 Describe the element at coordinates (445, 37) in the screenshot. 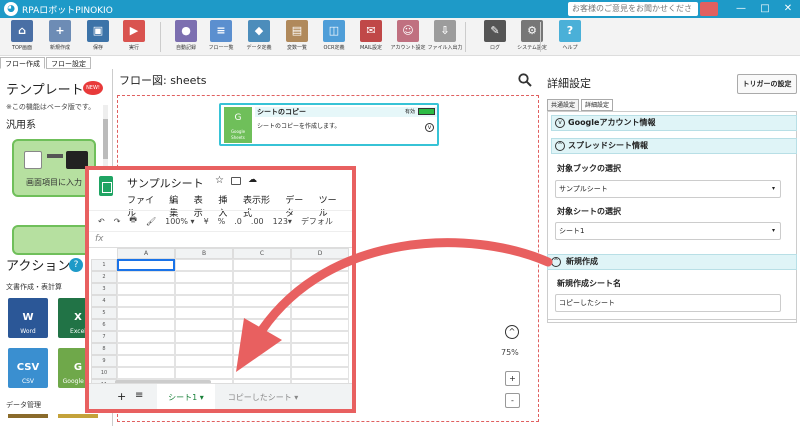

I see `toolbar-button-11: ⇩ ファイル入出力` at that location.